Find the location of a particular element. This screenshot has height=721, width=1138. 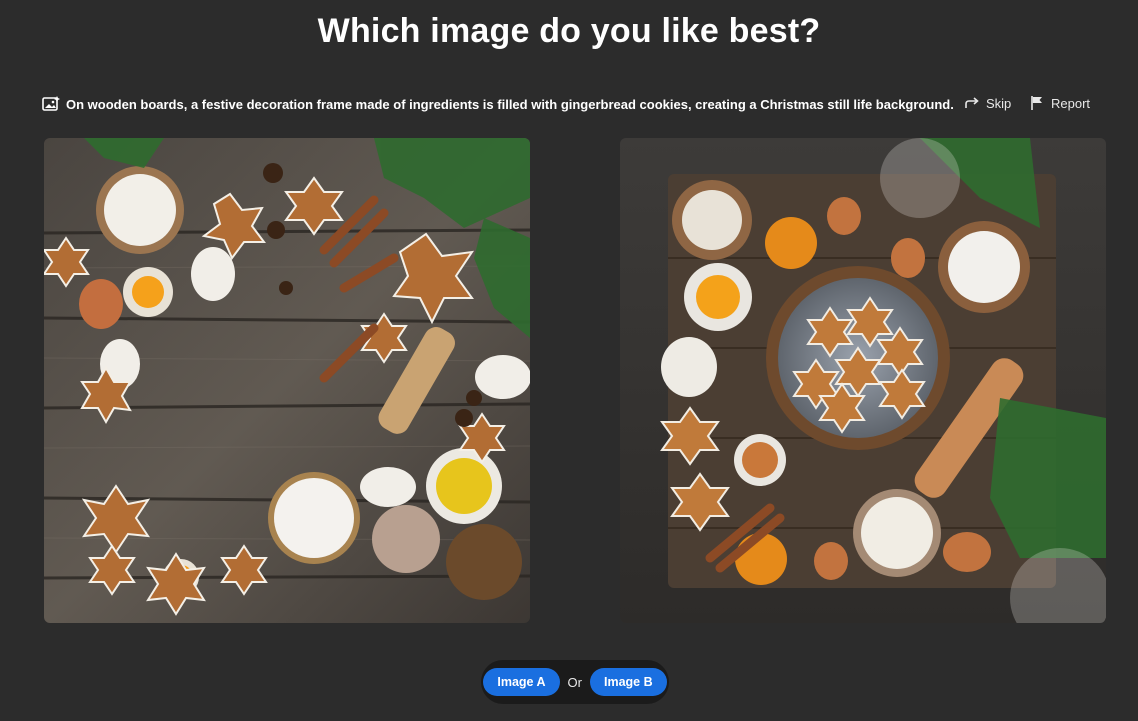

choice-bar: Image A Or Image B is located at coordinates (575, 682).